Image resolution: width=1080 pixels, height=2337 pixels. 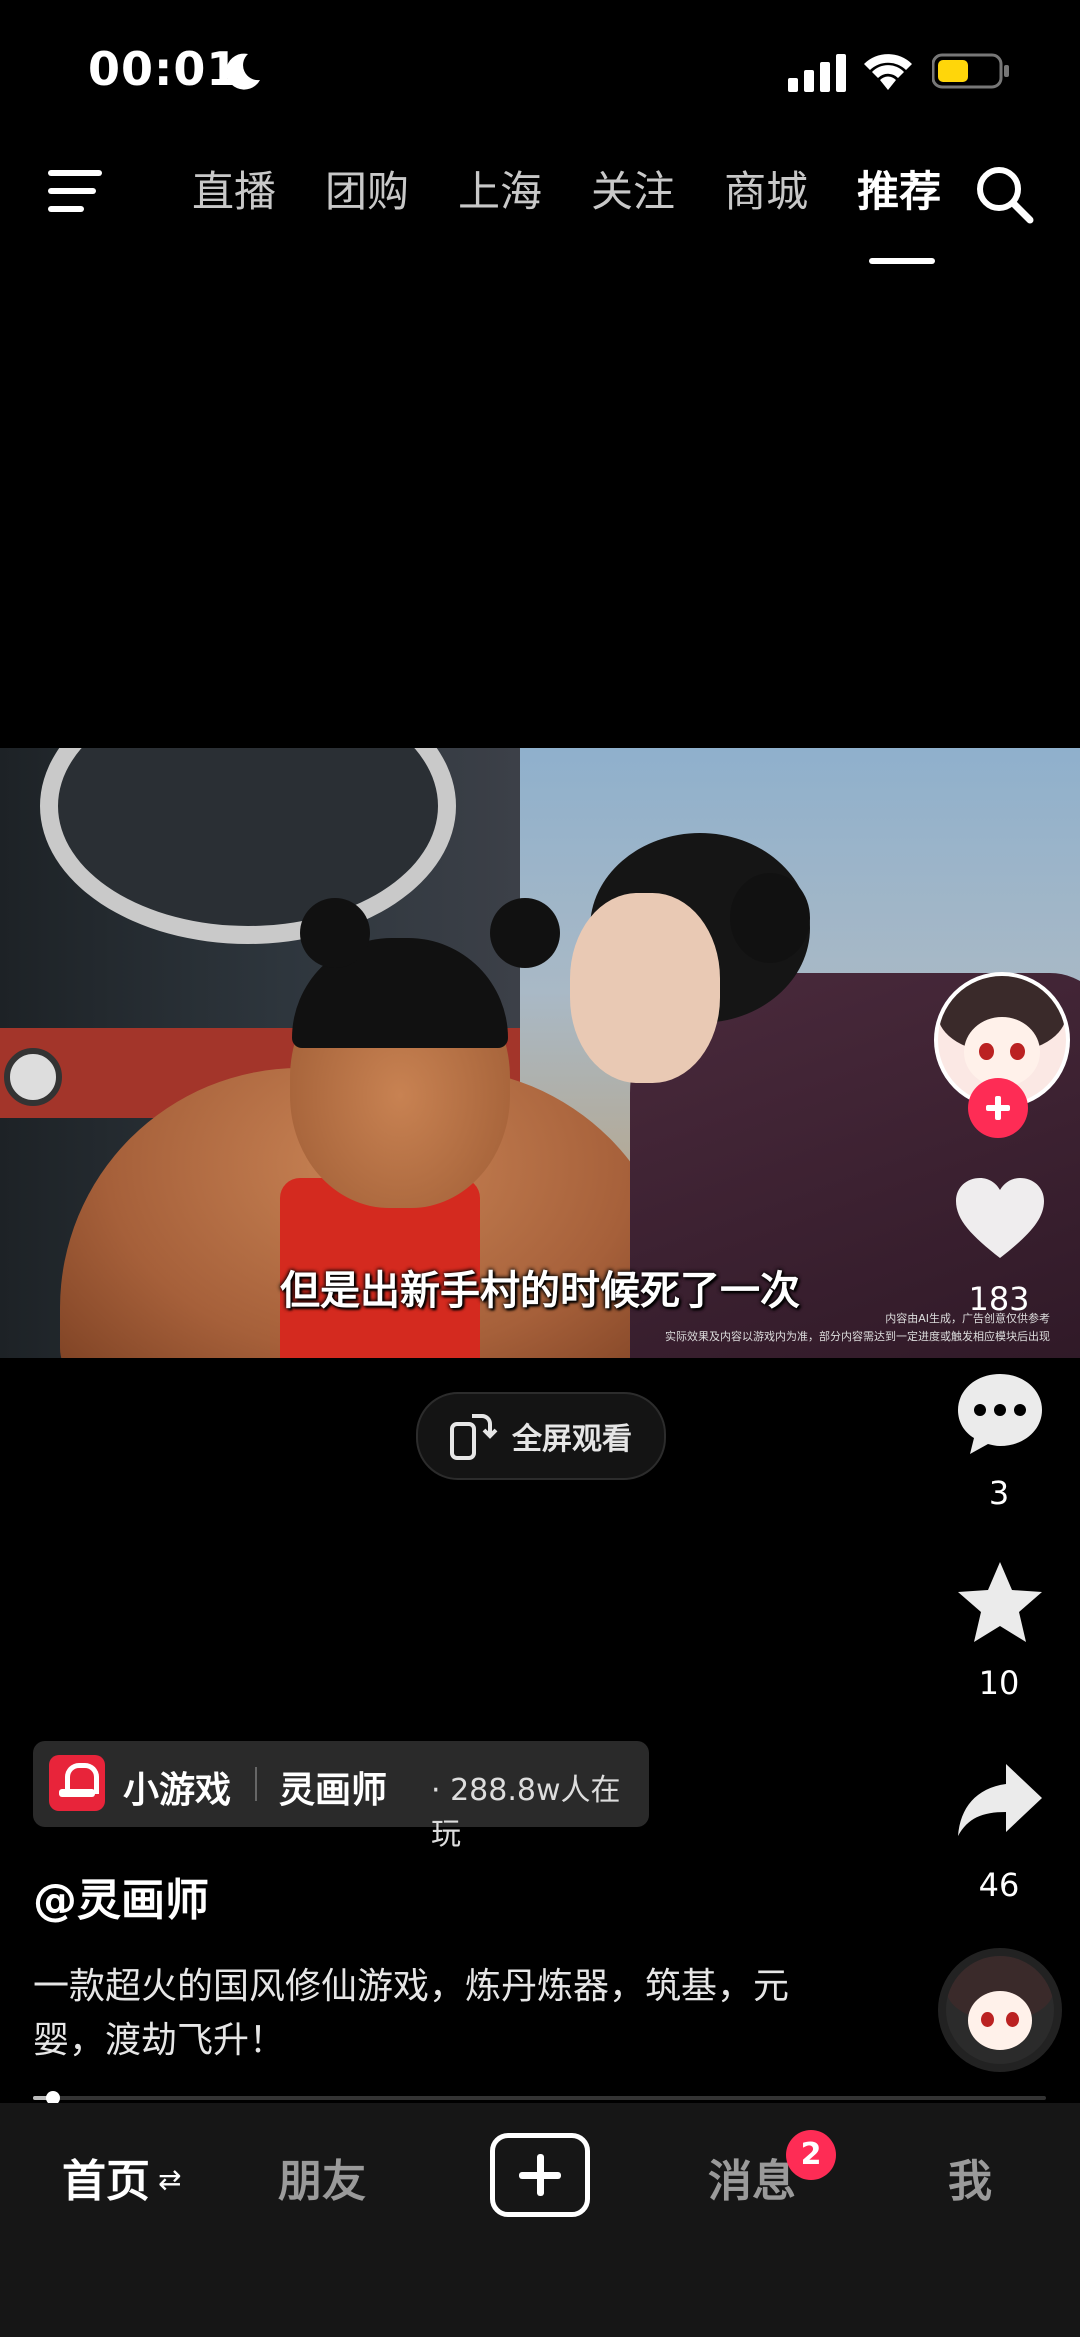 What do you see at coordinates (121, 1896) in the screenshot?
I see `author-name: @灵画师` at bounding box center [121, 1896].